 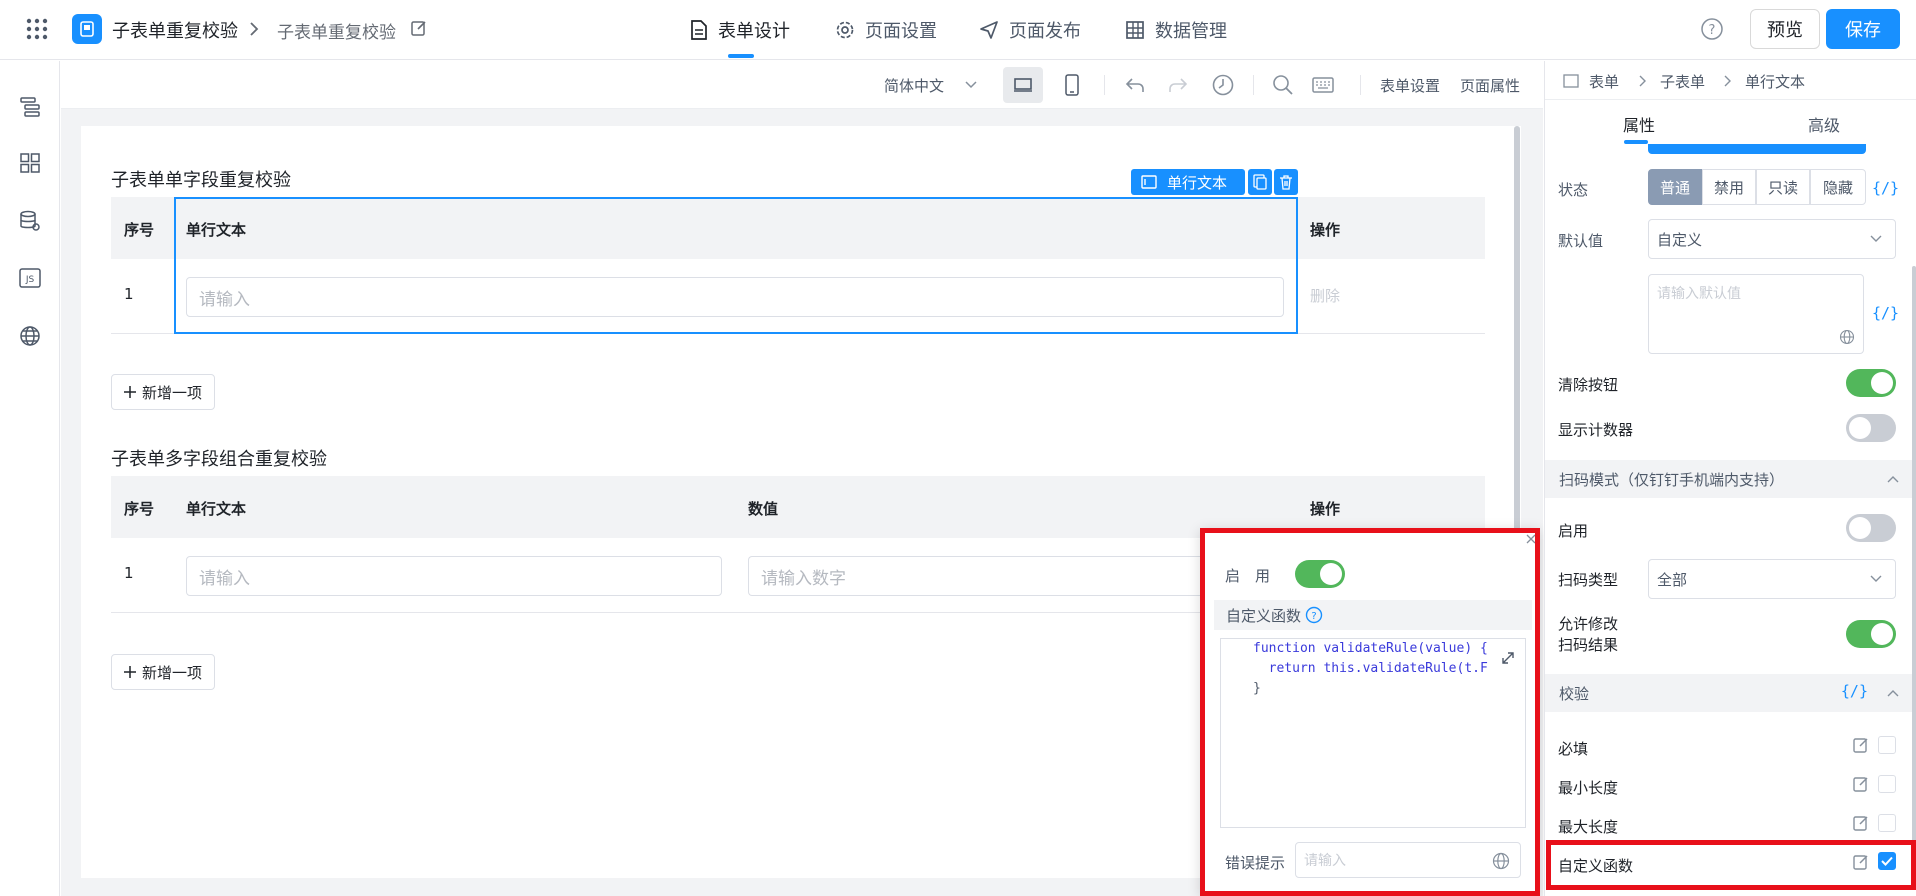 What do you see at coordinates (37, 29) in the screenshot?
I see `app-grid-icon` at bounding box center [37, 29].